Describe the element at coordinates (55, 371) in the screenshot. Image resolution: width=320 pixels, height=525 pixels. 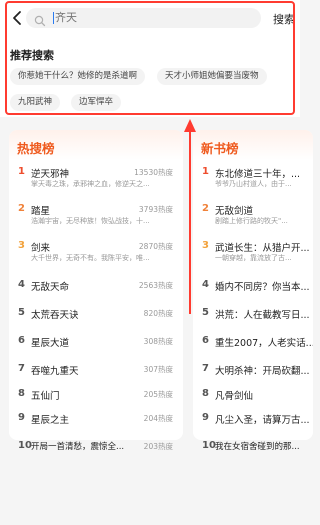
I see `book-title: 吞噬九重天` at that location.